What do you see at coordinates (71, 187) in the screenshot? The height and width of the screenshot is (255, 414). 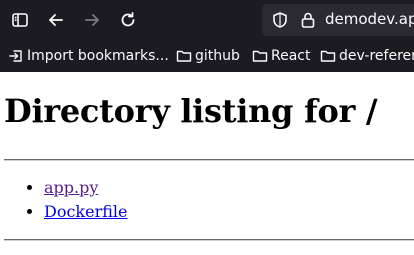 I see `file-link-app-py: app.py` at bounding box center [71, 187].